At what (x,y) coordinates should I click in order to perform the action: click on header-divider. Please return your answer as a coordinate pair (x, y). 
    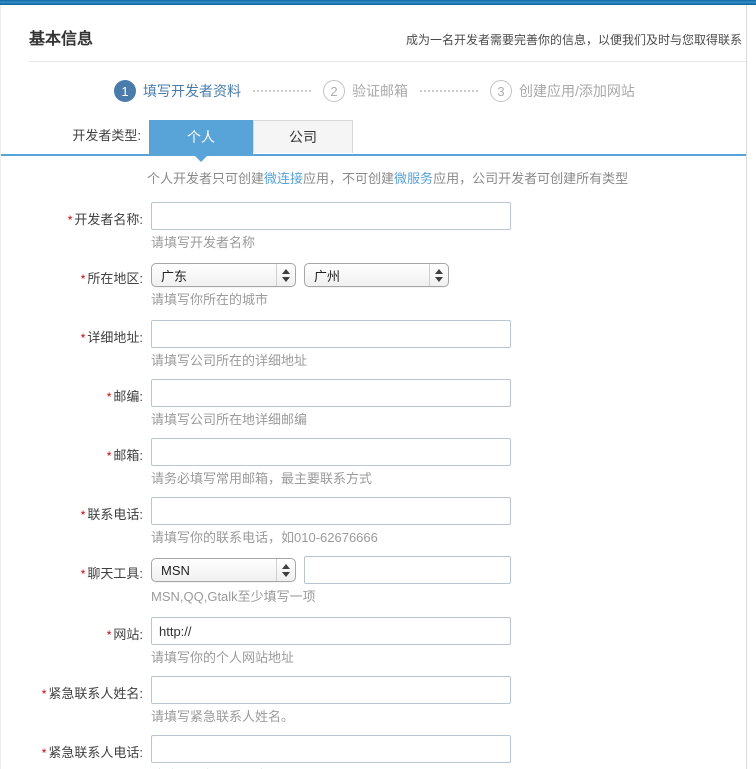
    Looking at the image, I should click on (387, 61).